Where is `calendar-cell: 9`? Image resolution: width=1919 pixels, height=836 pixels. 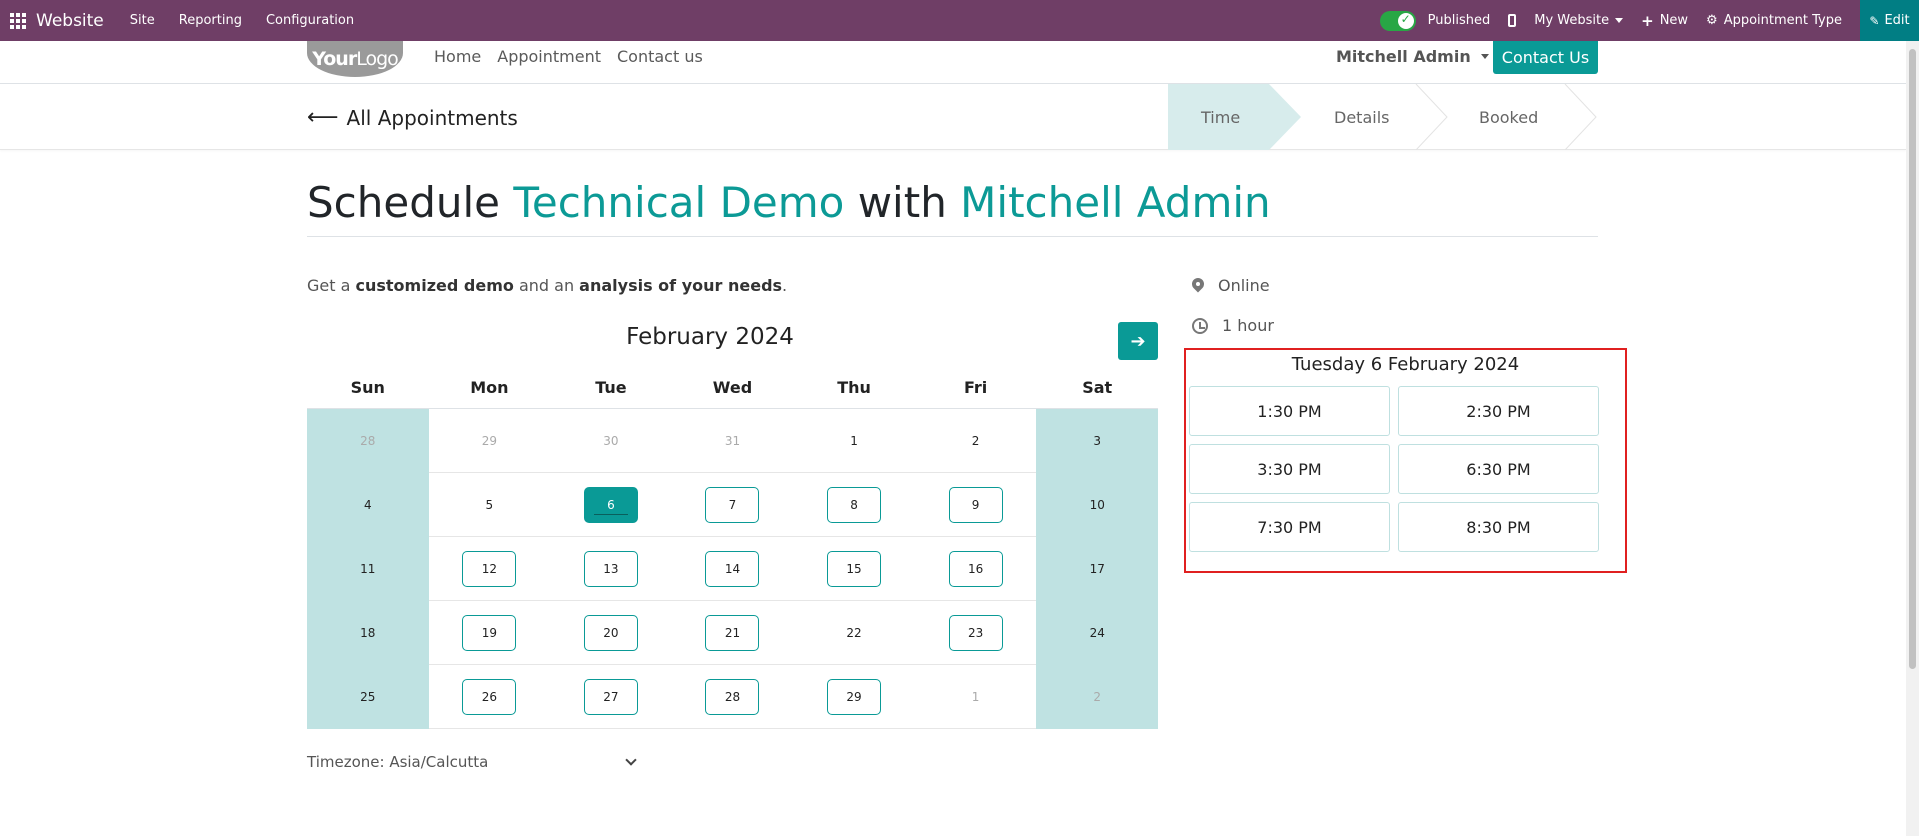 calendar-cell: 9 is located at coordinates (975, 505).